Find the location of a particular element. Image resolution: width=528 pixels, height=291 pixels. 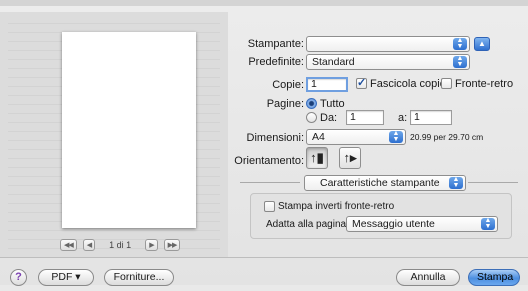

panel-select: Caratteristiche stampante ▲ ▼ is located at coordinates (385, 183).